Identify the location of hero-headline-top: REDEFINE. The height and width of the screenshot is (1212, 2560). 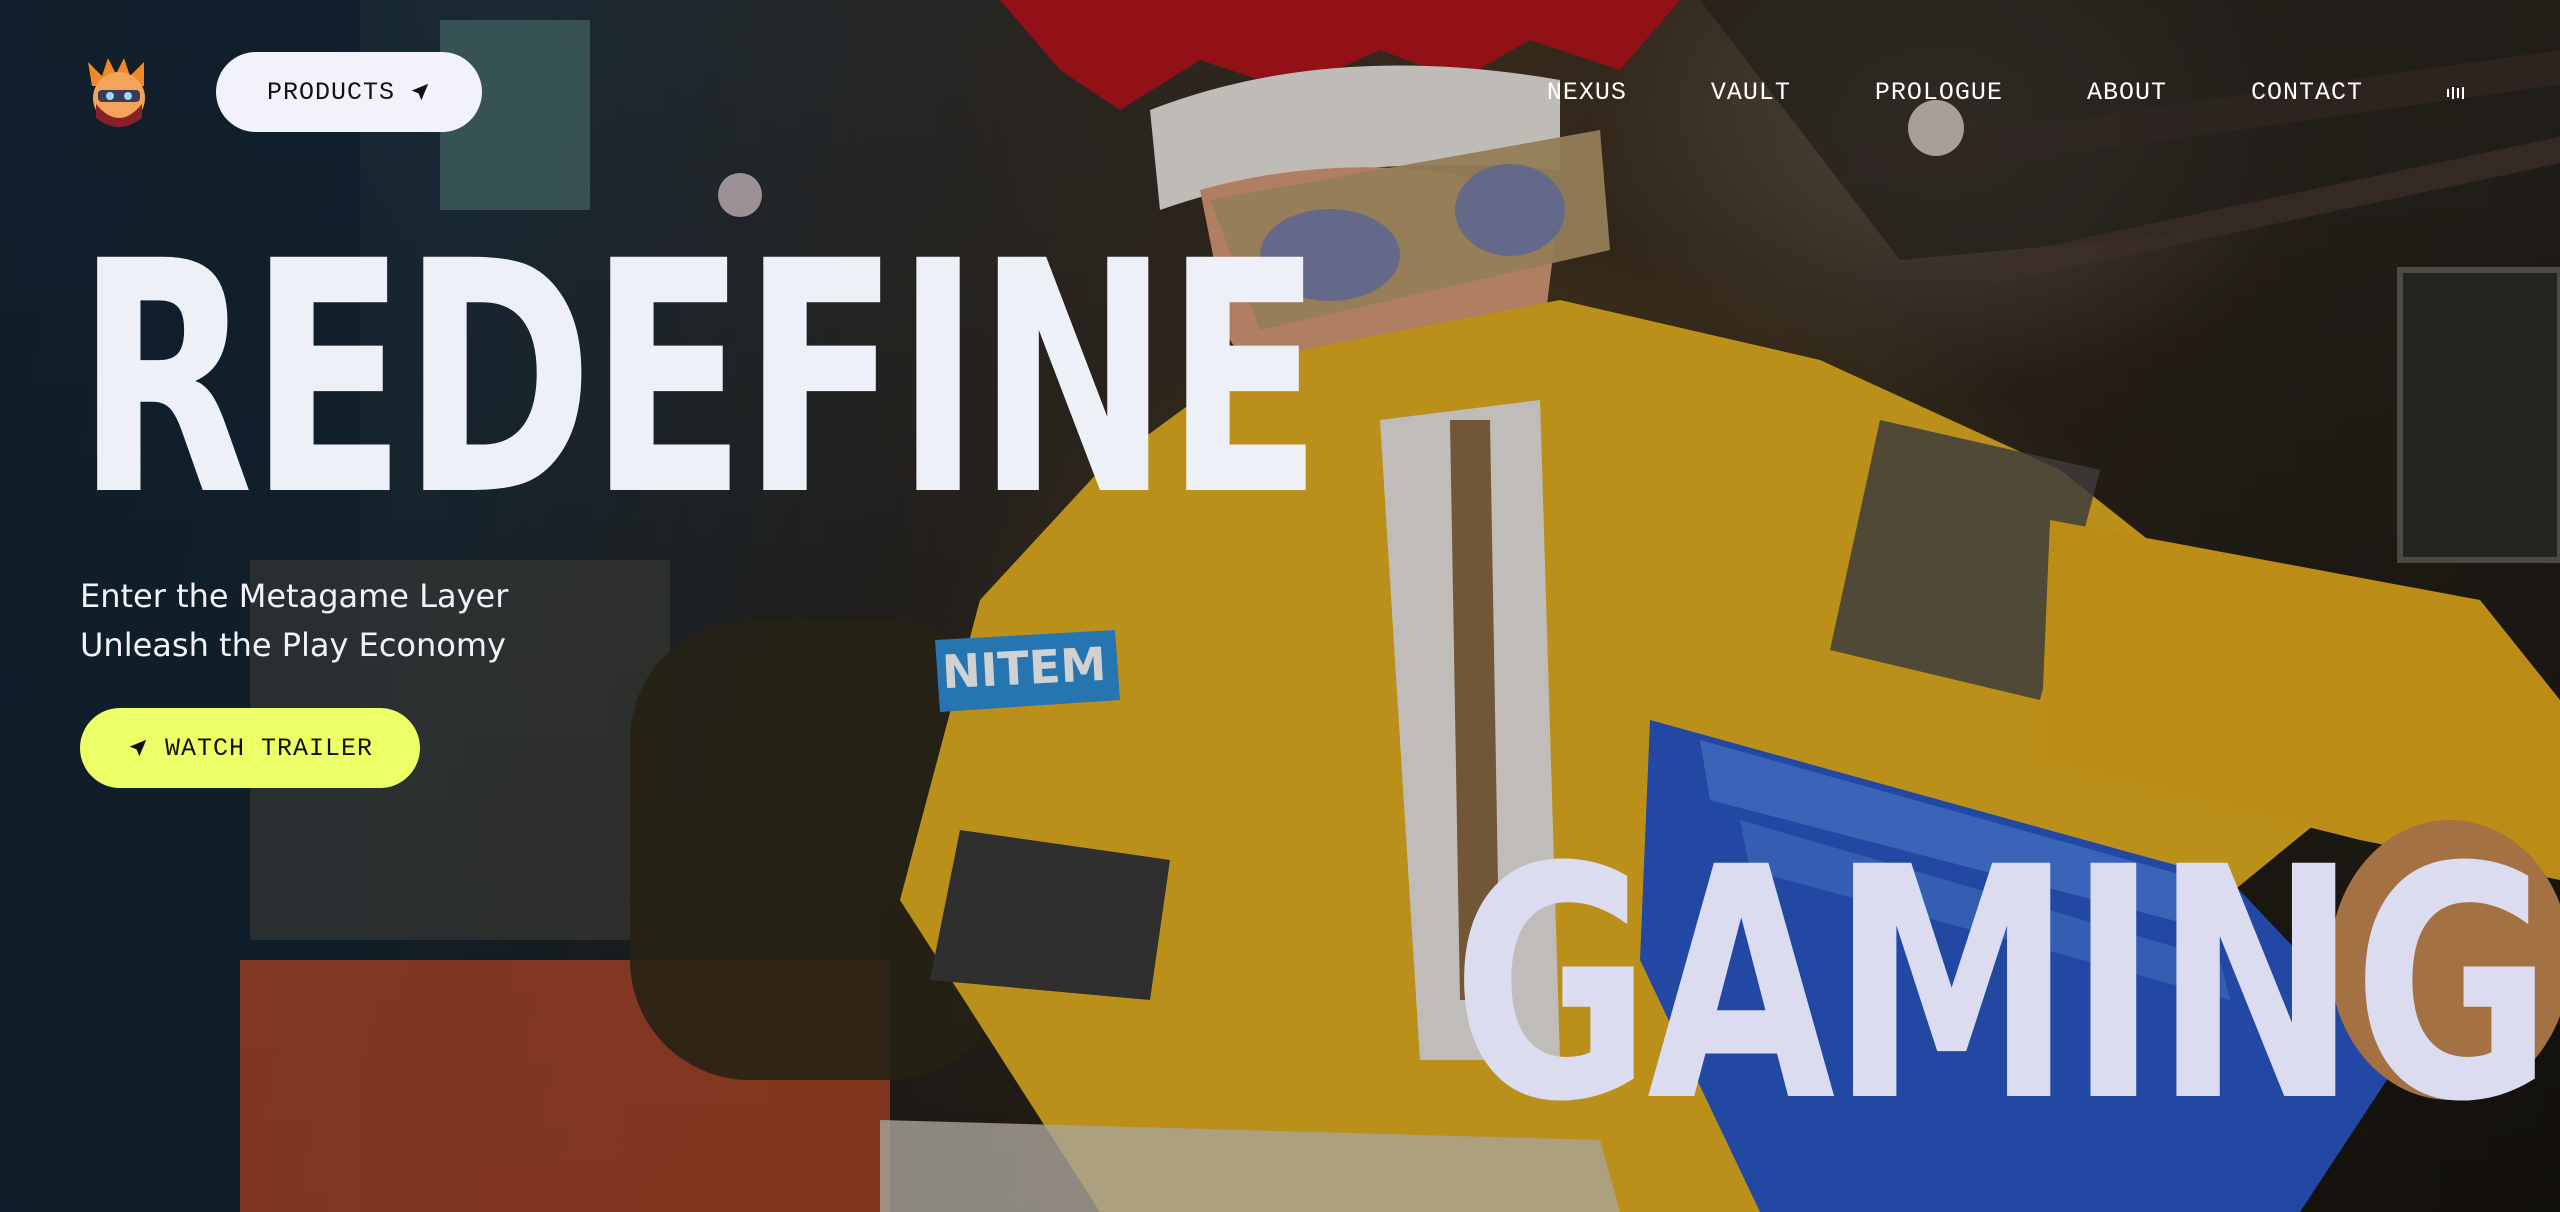
(699, 380).